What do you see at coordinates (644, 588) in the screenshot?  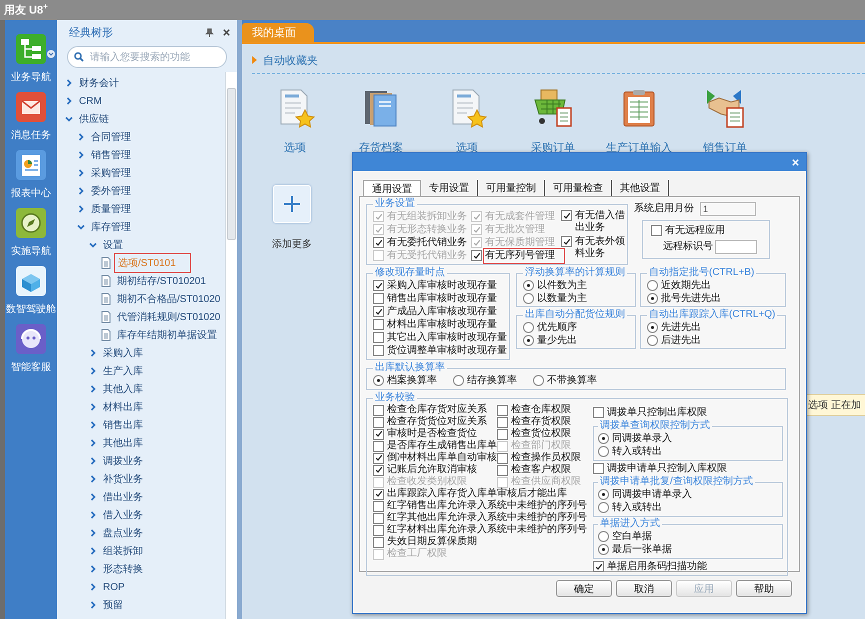 I see `dialog-button: 取消` at bounding box center [644, 588].